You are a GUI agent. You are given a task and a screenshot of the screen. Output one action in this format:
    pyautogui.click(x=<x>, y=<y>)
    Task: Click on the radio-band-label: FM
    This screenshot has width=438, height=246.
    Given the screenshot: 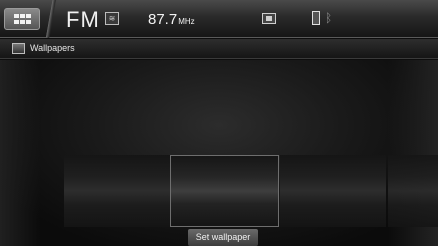 What is the action you would take?
    pyautogui.click(x=86, y=20)
    